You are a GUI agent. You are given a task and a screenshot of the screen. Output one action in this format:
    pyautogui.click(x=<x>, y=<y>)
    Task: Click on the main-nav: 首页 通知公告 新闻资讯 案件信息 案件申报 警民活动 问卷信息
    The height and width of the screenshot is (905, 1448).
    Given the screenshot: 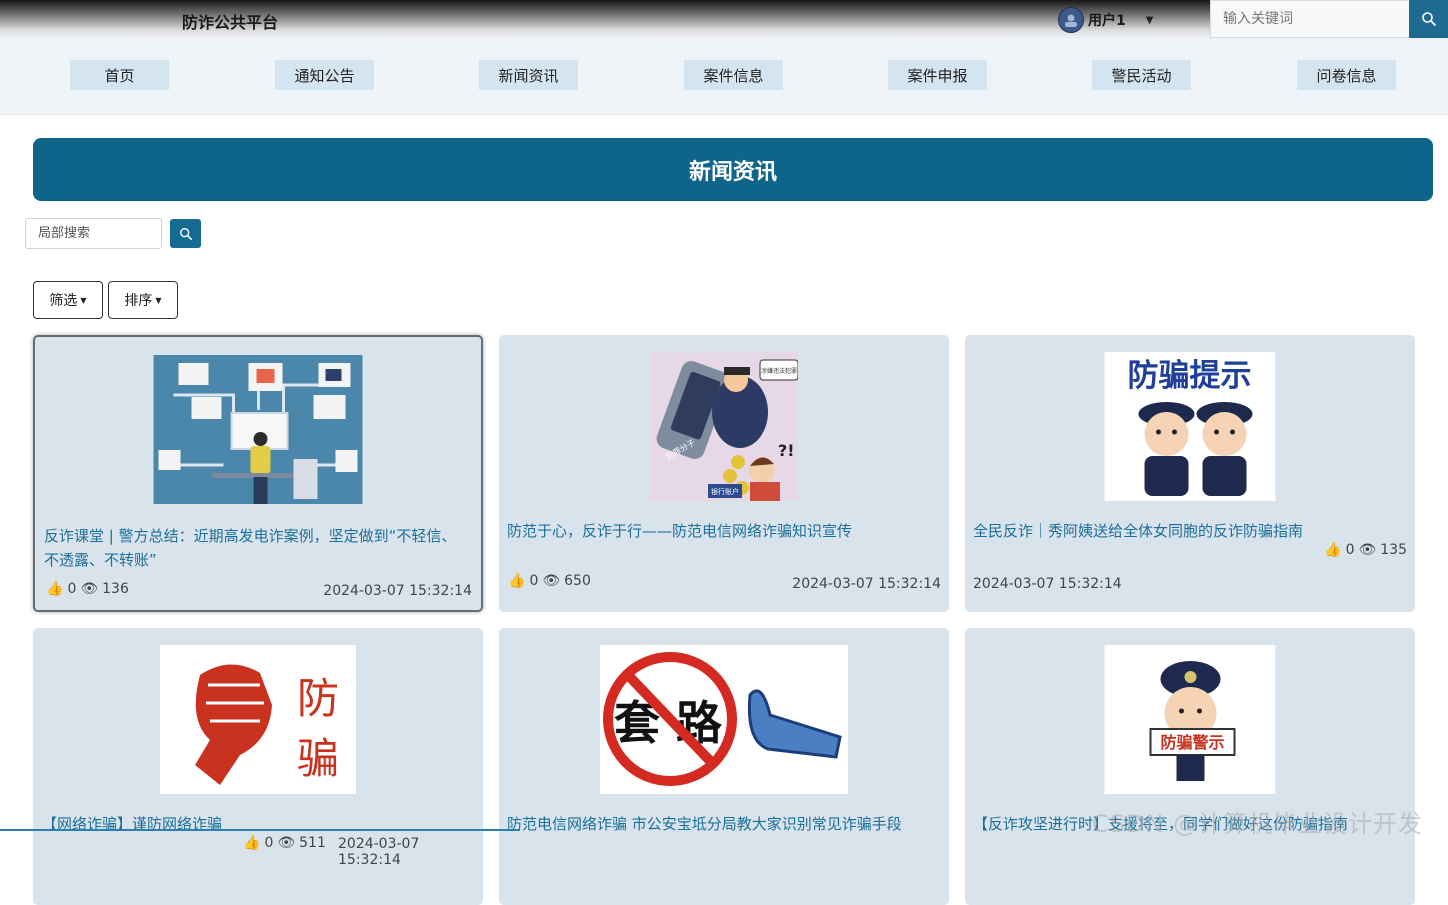 What is the action you would take?
    pyautogui.click(x=724, y=77)
    